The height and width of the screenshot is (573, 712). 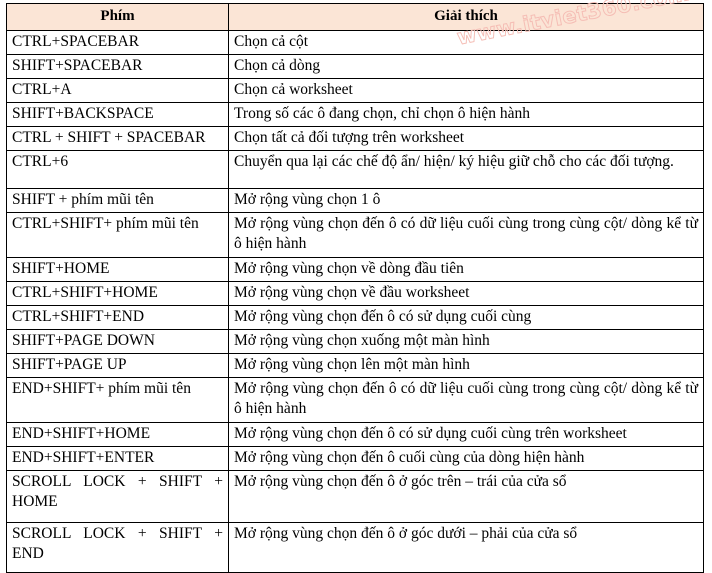 What do you see at coordinates (466, 293) in the screenshot?
I see `cell-description: Mở rộng vùng chọn về đầu worksheet` at bounding box center [466, 293].